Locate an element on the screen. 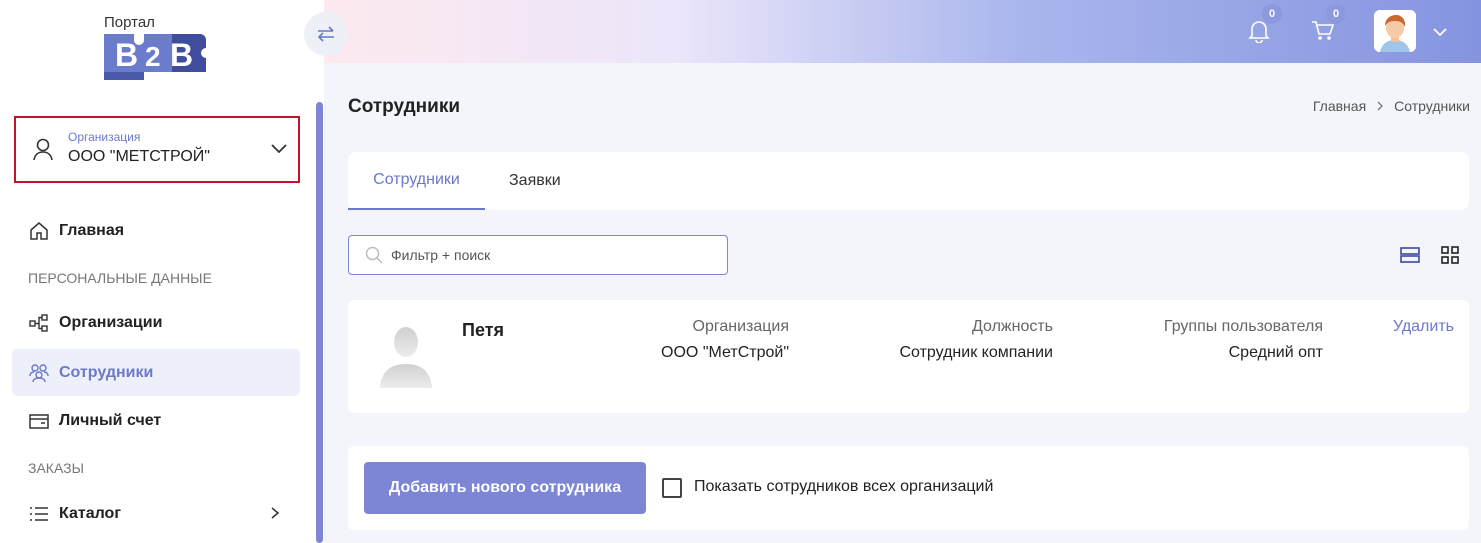  position-column-label: Должность is located at coordinates (1012, 326).